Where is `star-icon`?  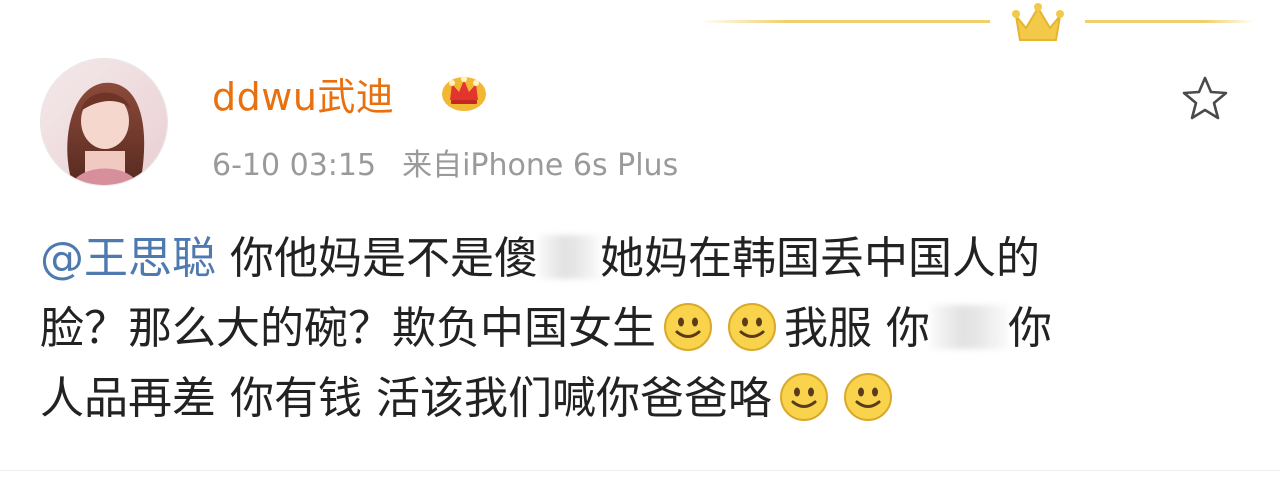 star-icon is located at coordinates (1205, 98).